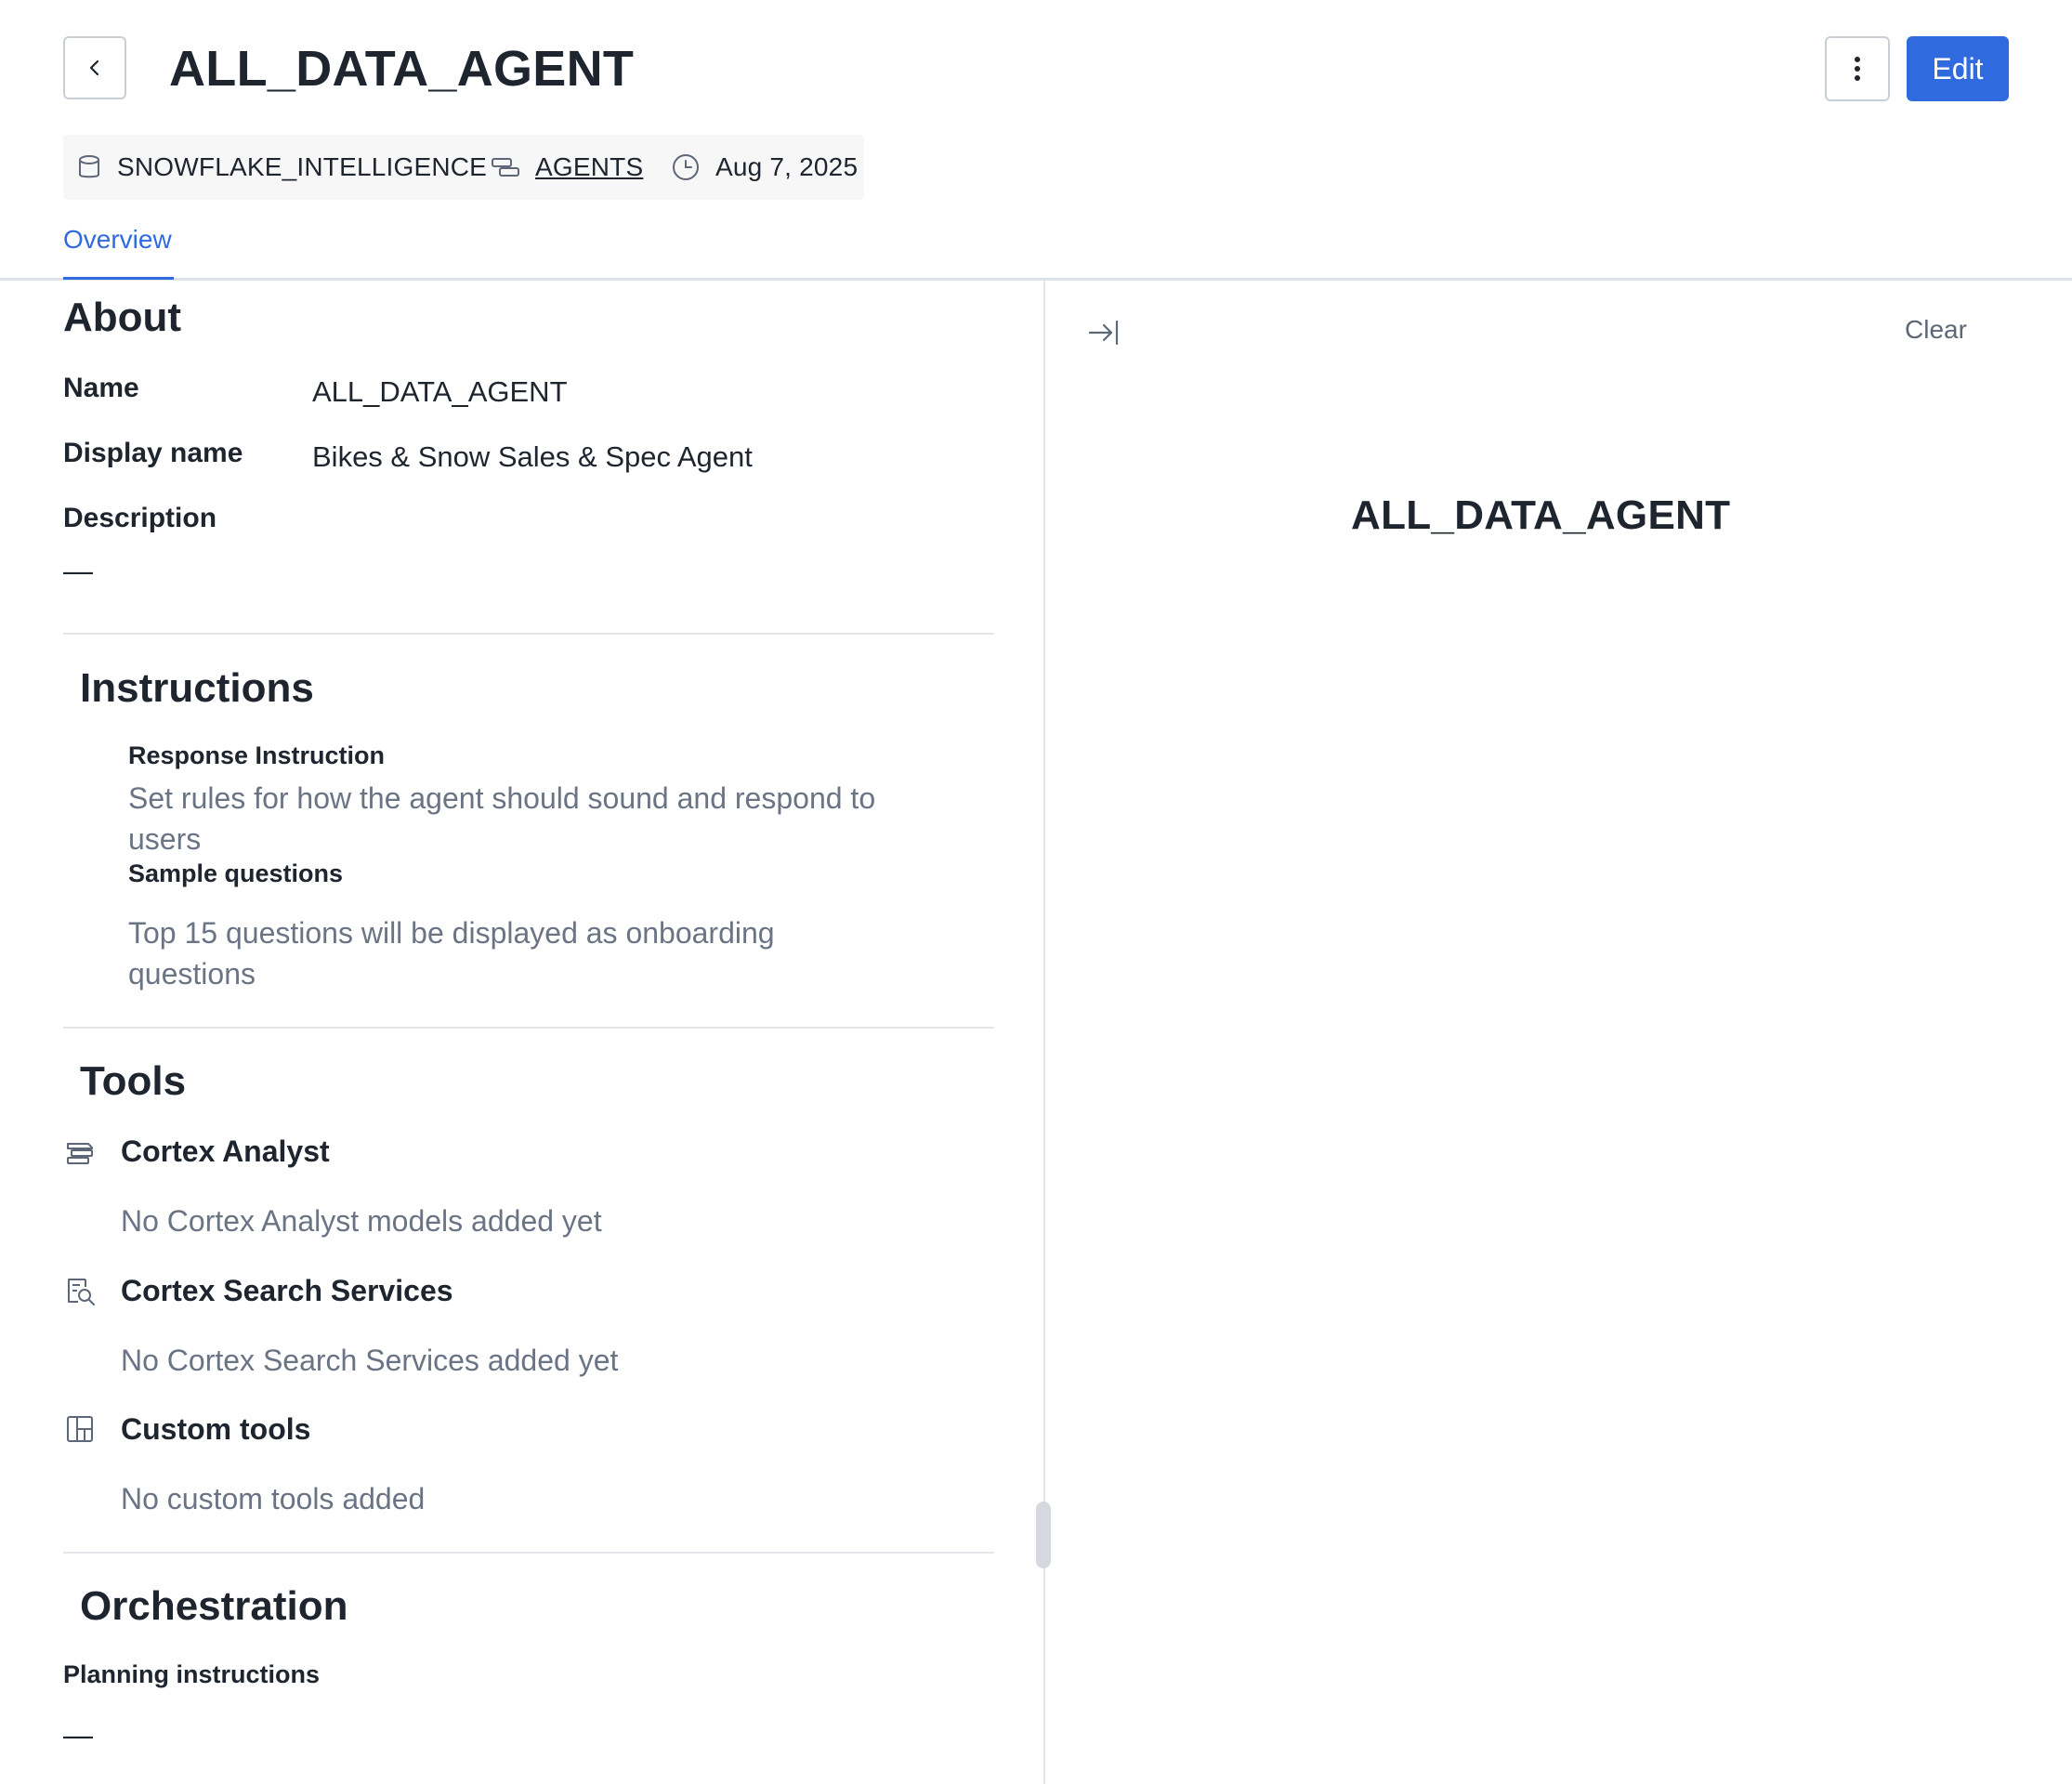 The height and width of the screenshot is (1784, 2072). Describe the element at coordinates (1541, 515) in the screenshot. I see `agent-preview-title: ALL_DATA_AGENT` at that location.